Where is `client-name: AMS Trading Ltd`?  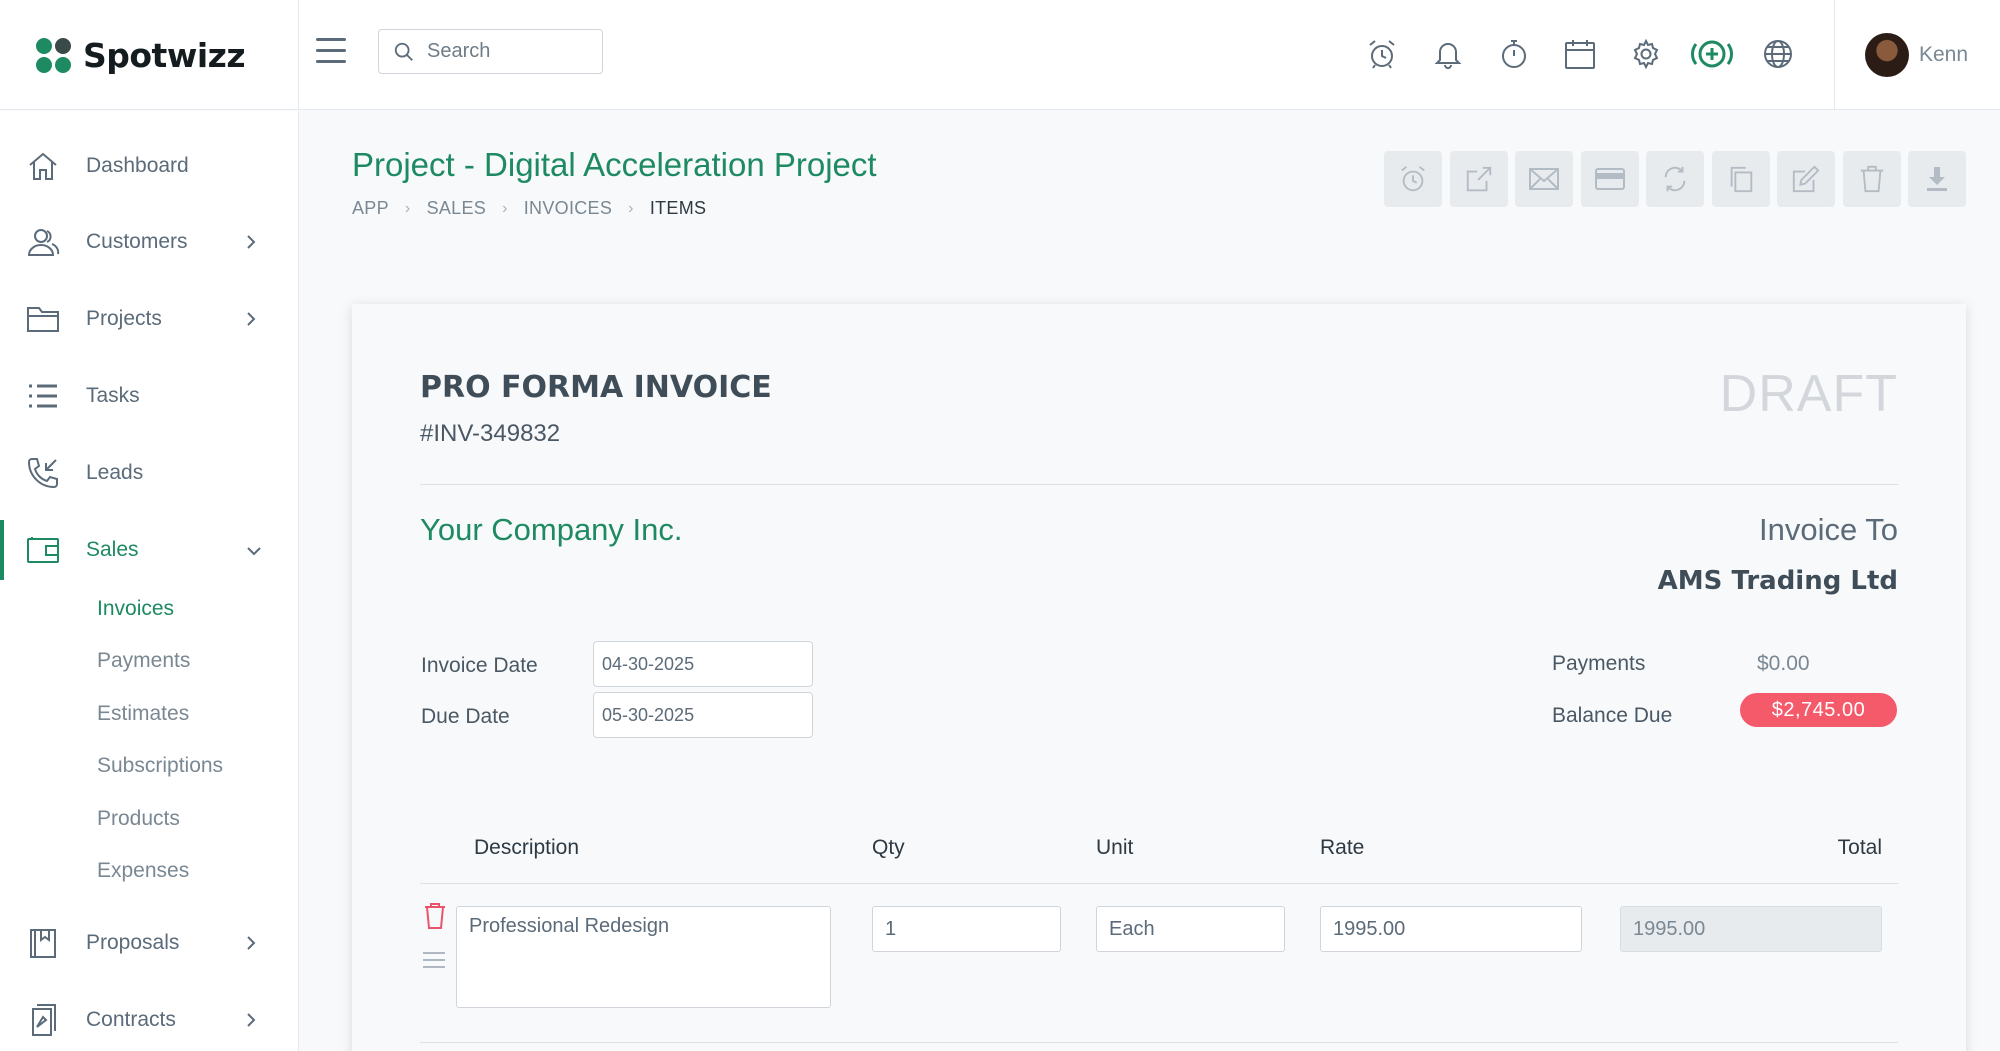
client-name: AMS Trading Ltd is located at coordinates (1778, 581).